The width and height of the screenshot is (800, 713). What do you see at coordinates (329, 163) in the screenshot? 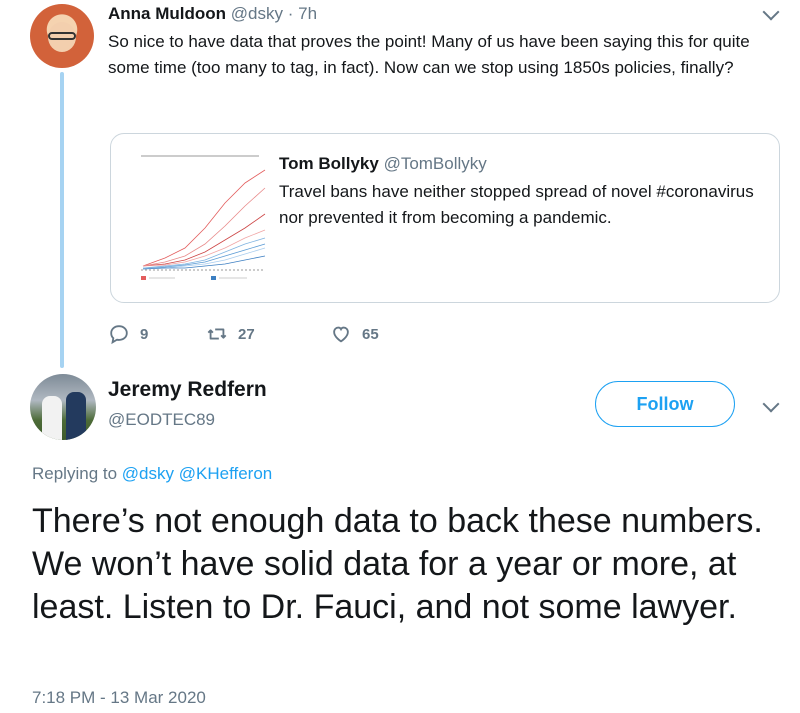
I see `quoted-author-name: Tom Bollyky` at bounding box center [329, 163].